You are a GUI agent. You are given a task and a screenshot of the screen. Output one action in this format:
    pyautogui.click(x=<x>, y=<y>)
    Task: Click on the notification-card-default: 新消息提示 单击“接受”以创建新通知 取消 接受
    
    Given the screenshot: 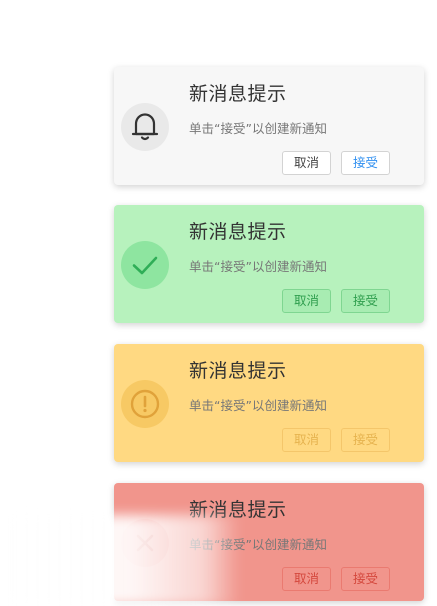 What is the action you would take?
    pyautogui.click(x=269, y=126)
    